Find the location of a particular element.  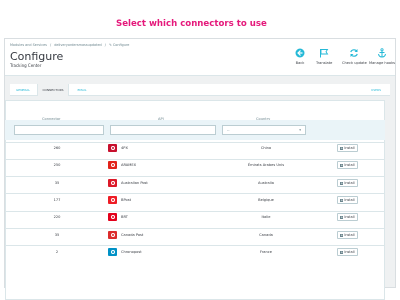

connector-name: BRT is located at coordinates (124, 217).